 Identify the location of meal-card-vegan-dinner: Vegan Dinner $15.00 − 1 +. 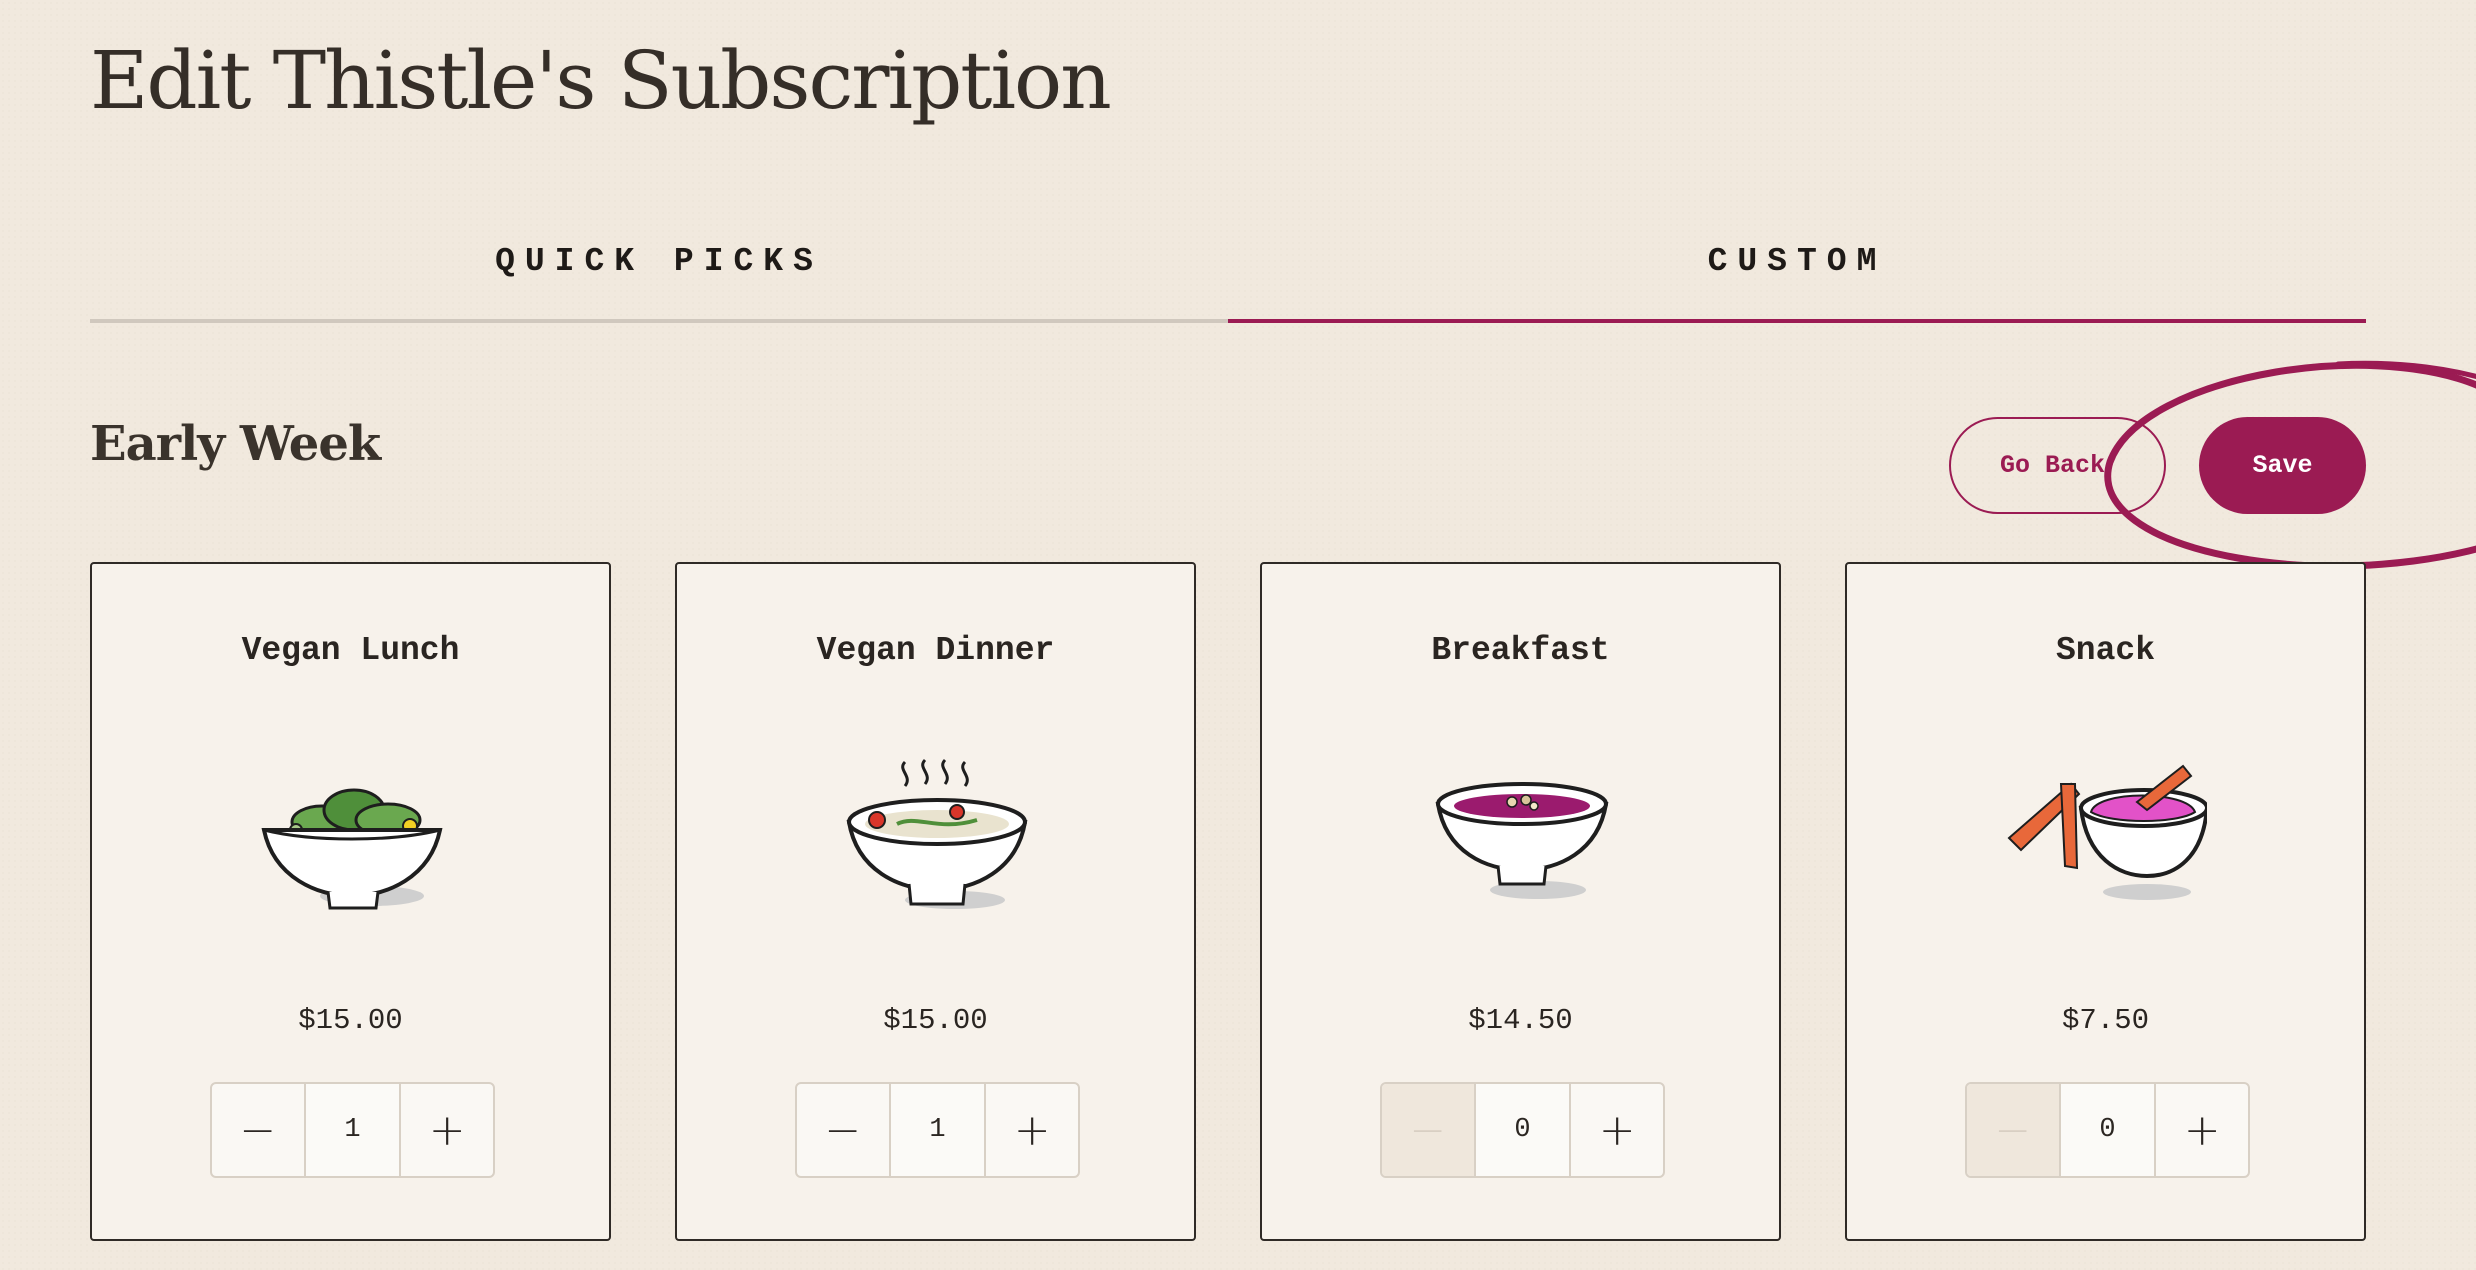
(935, 901).